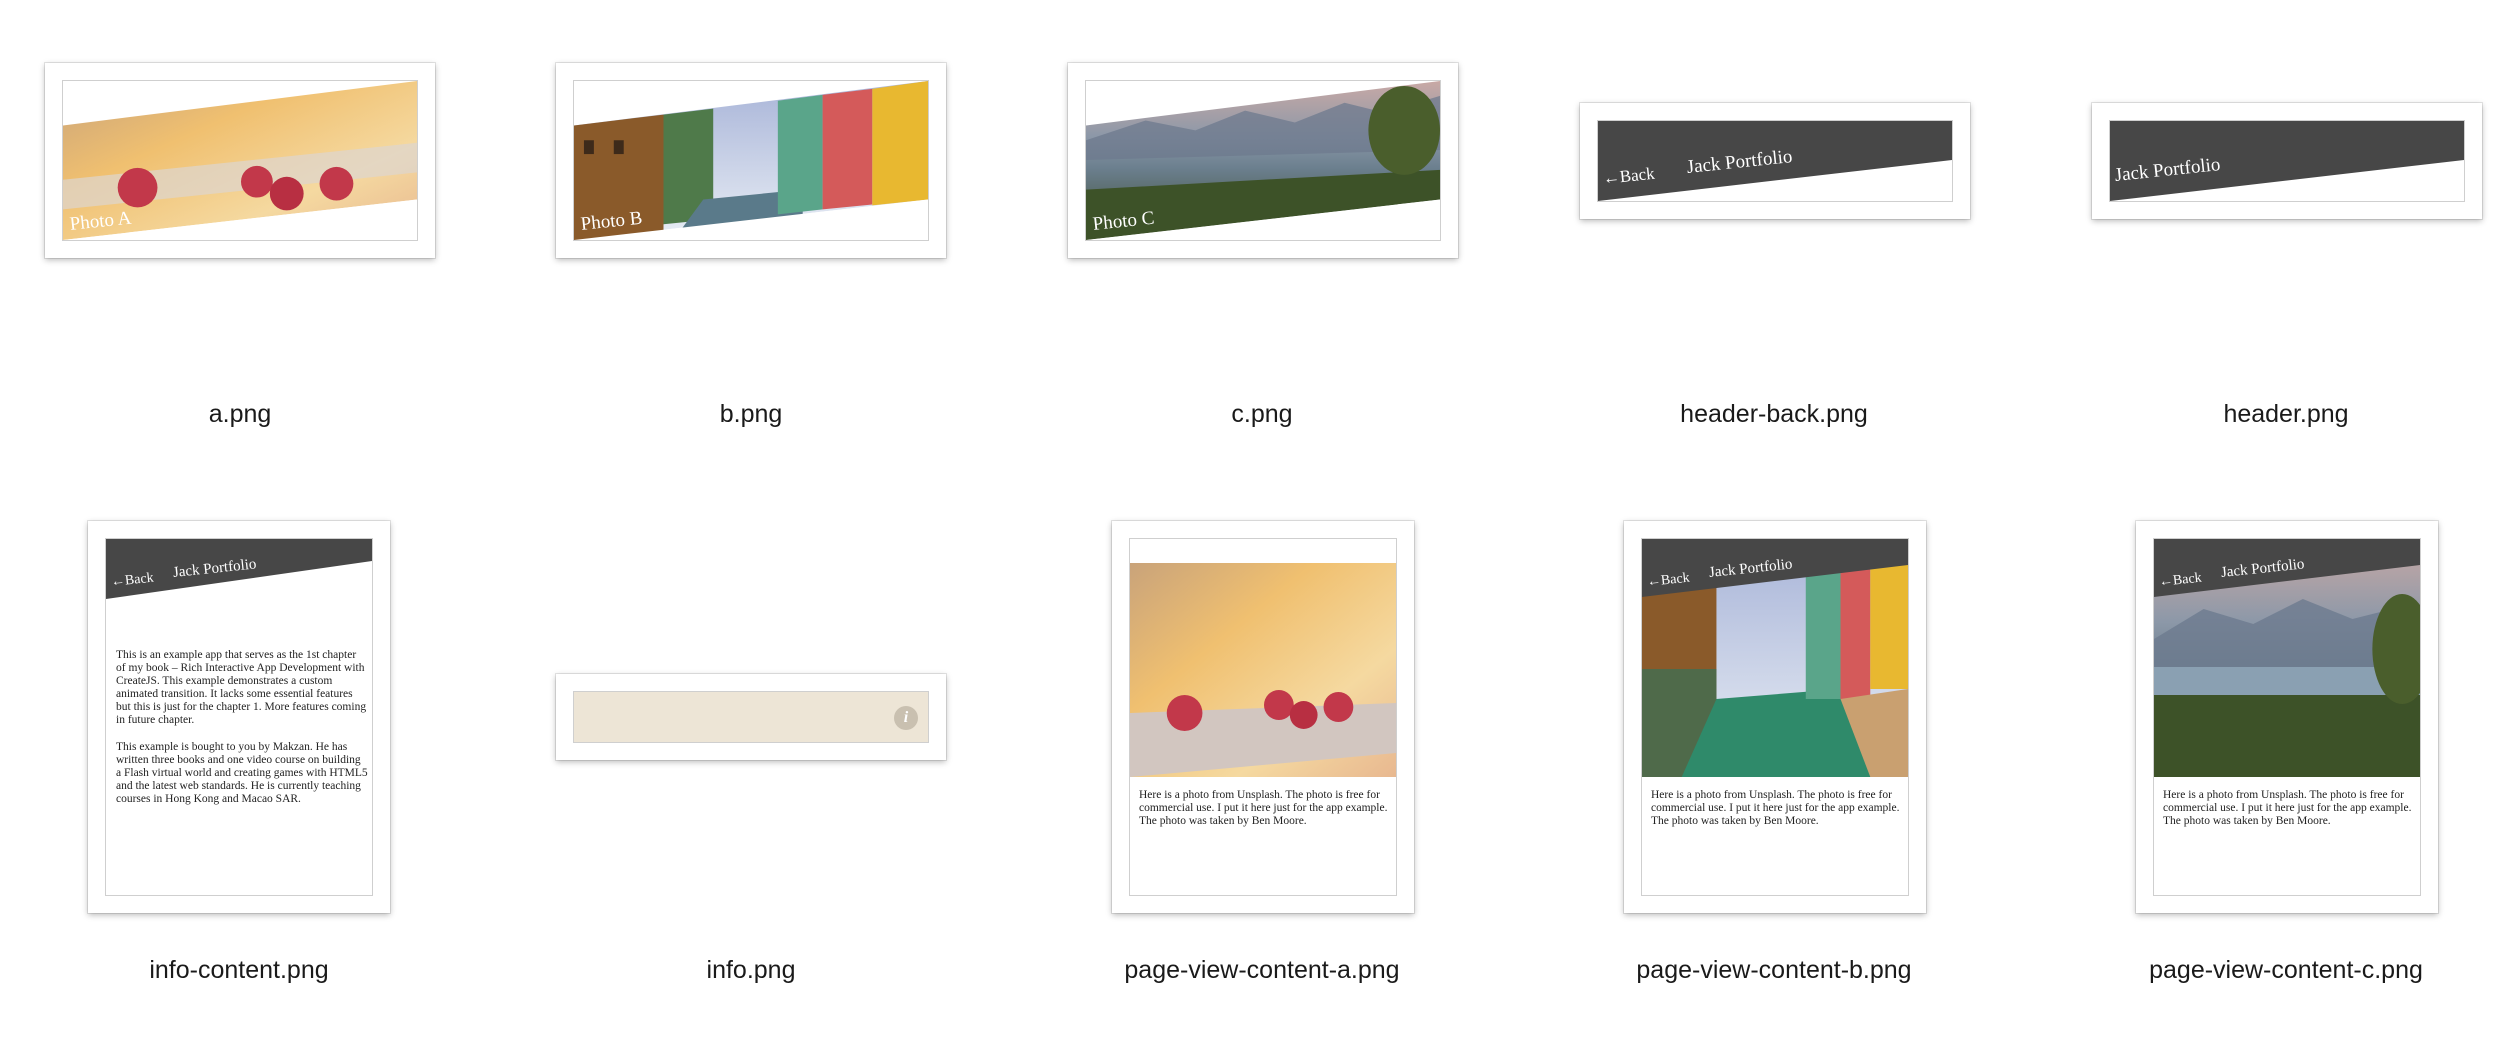  I want to click on file-name: header.png, so click(2274, 414).